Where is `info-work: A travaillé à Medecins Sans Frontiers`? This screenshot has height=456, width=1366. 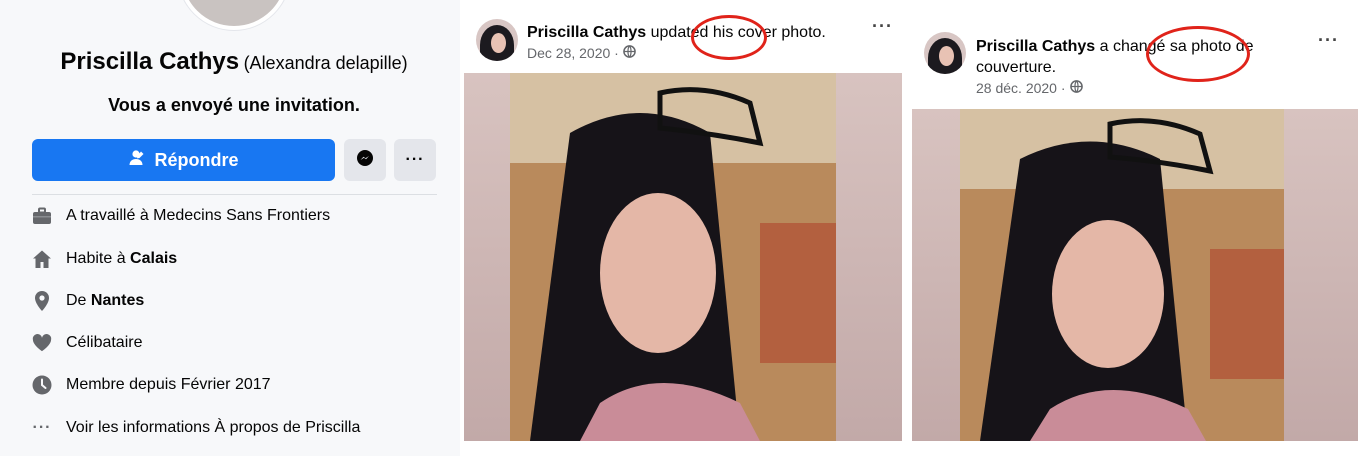 info-work: A travaillé à Medecins Sans Frontiers is located at coordinates (181, 216).